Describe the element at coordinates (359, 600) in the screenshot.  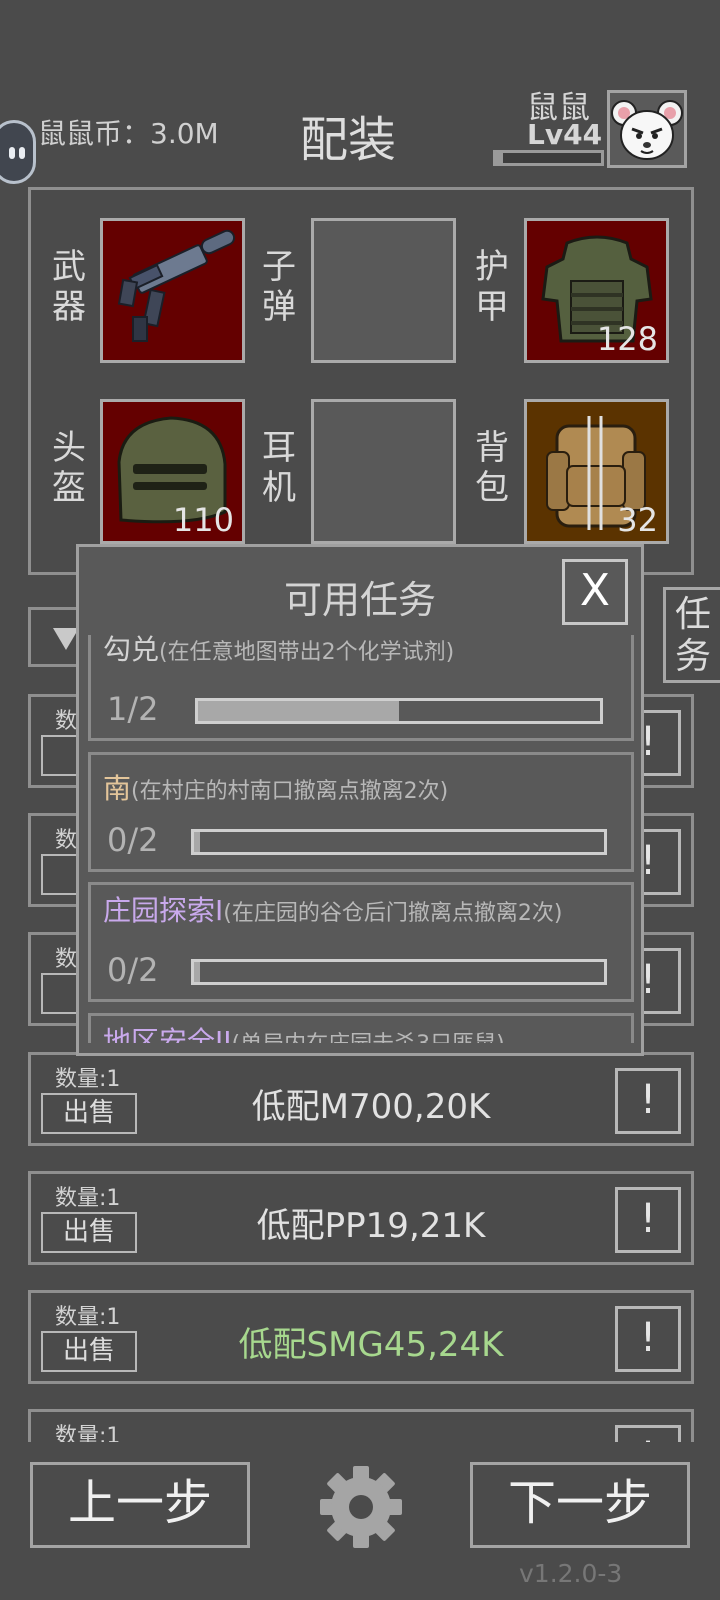
I see `modal-title: 可用任务` at that location.